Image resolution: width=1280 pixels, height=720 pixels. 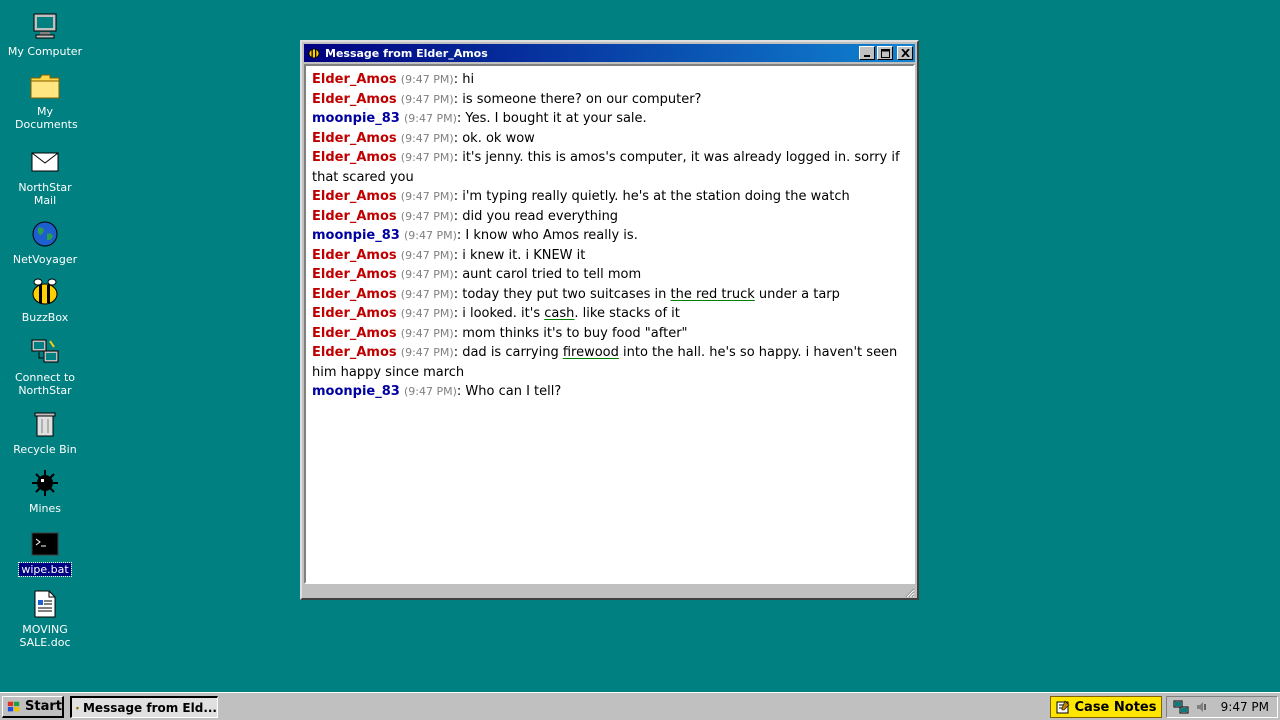 I want to click on close-icon, so click(x=905, y=53).